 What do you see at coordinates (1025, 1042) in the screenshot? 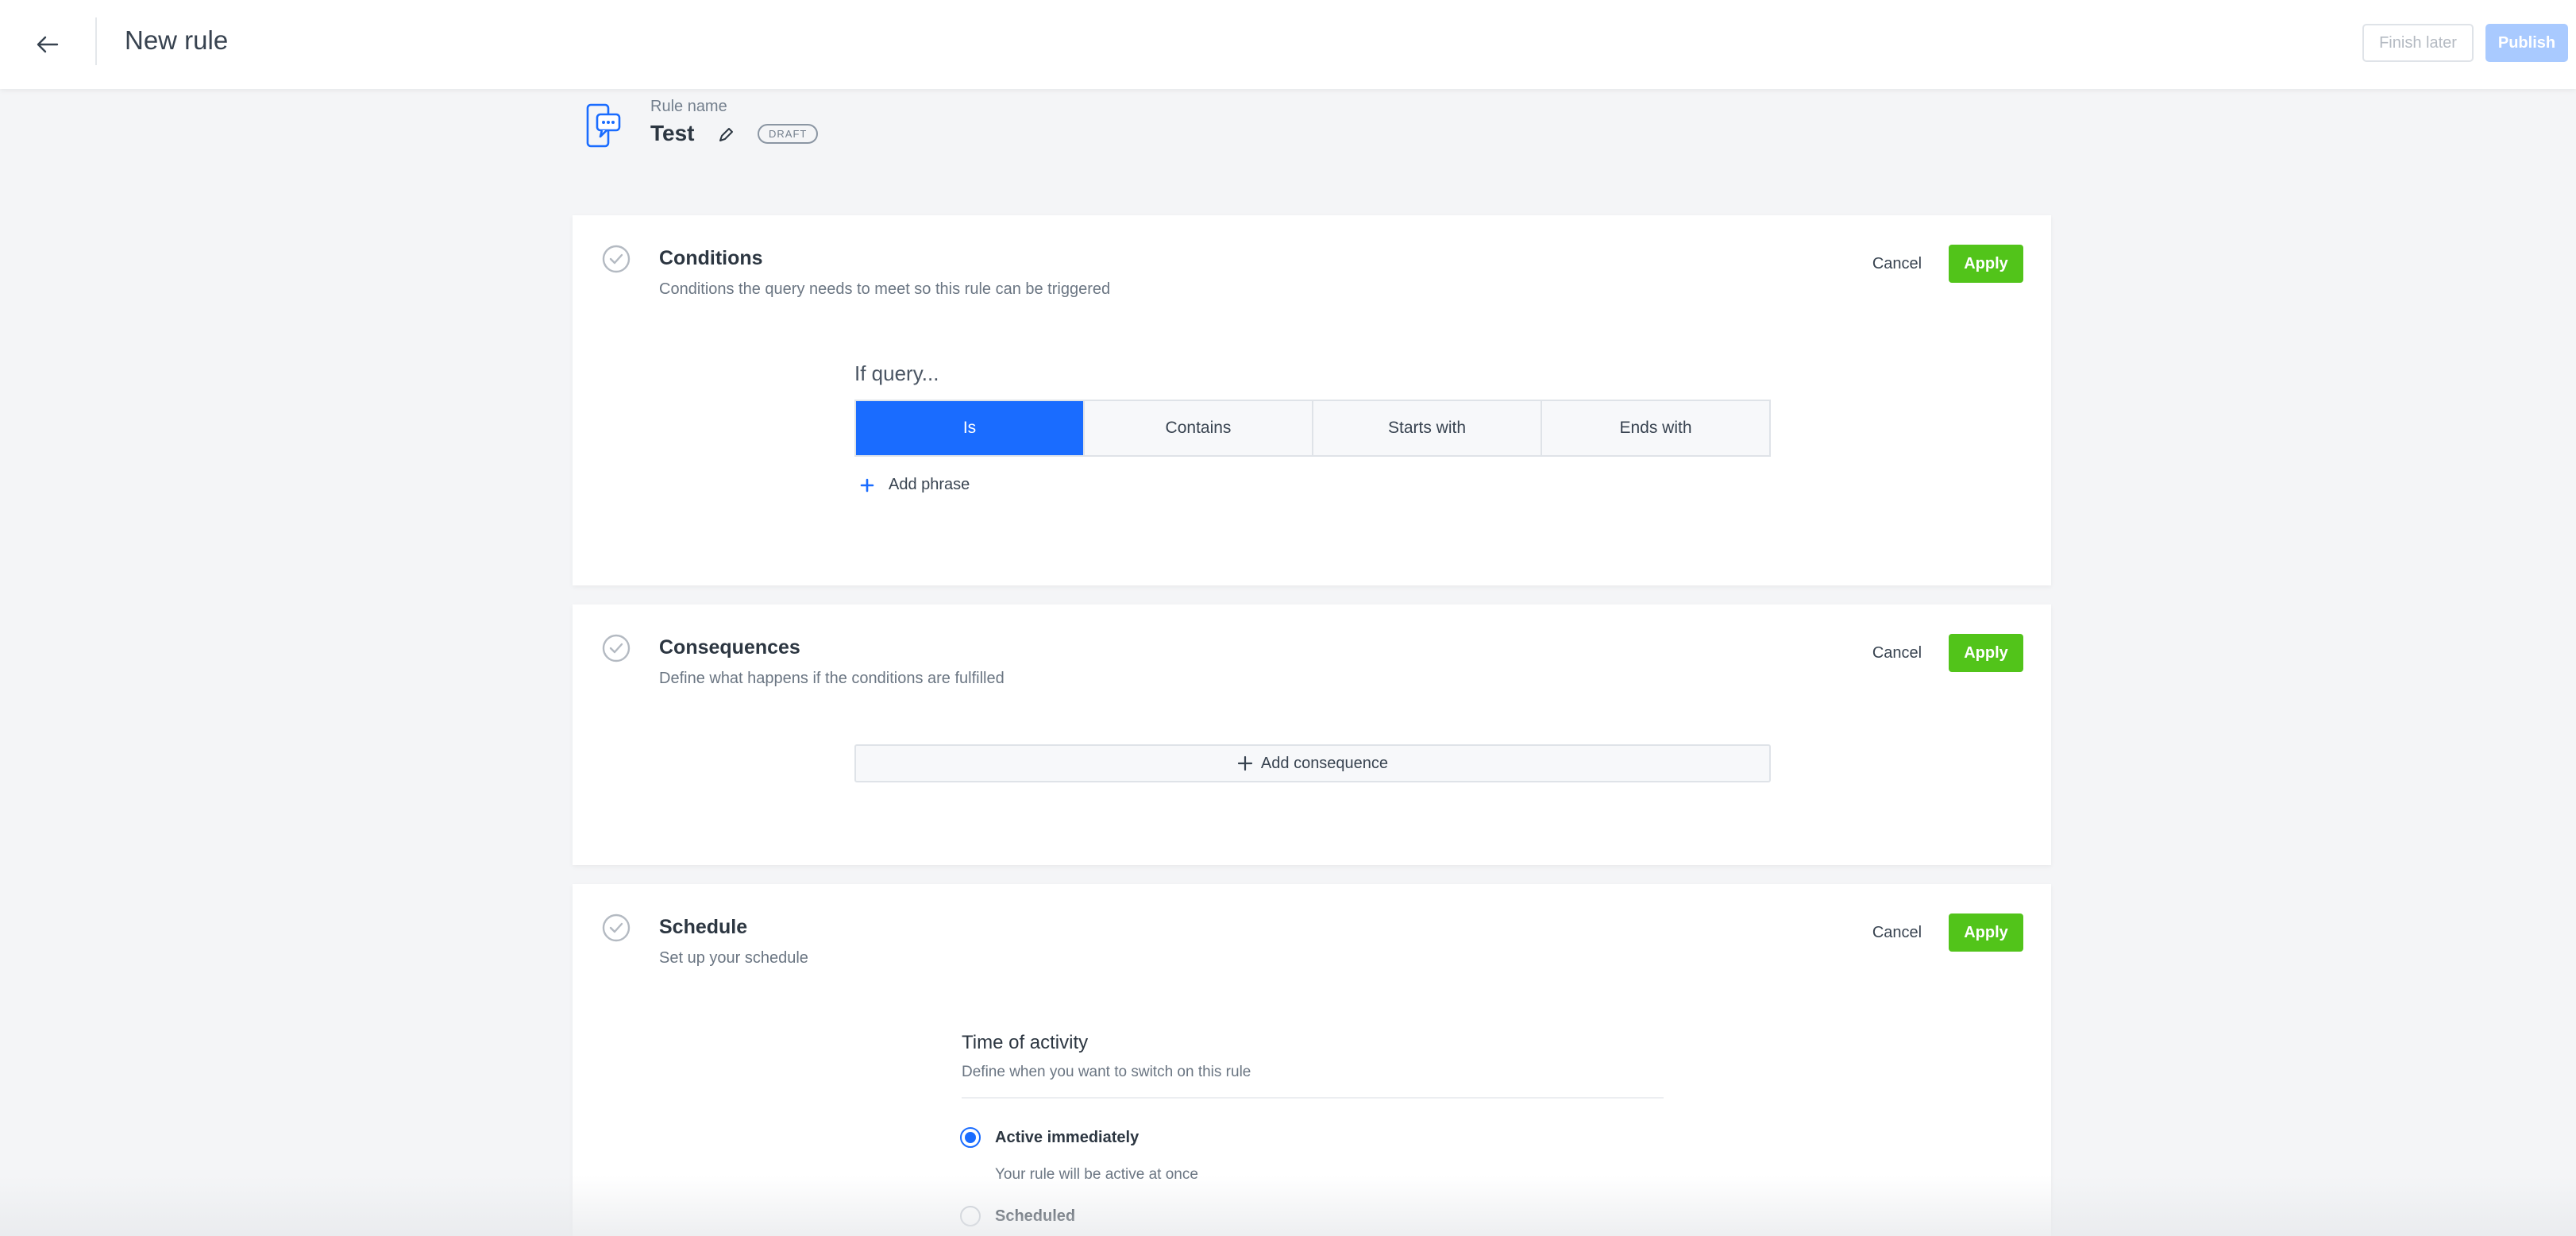
I see `time-of-activity-title: Time of activity` at bounding box center [1025, 1042].